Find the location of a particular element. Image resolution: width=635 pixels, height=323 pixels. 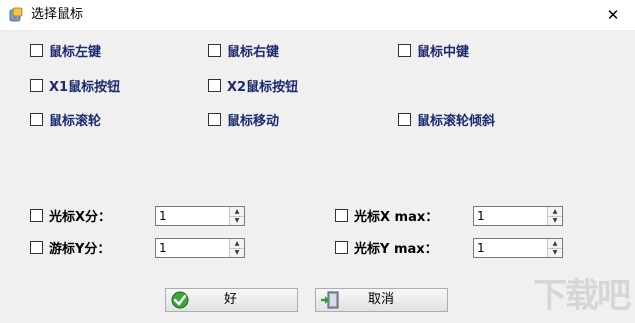

cursor-xmax-value: 1 is located at coordinates (481, 216).